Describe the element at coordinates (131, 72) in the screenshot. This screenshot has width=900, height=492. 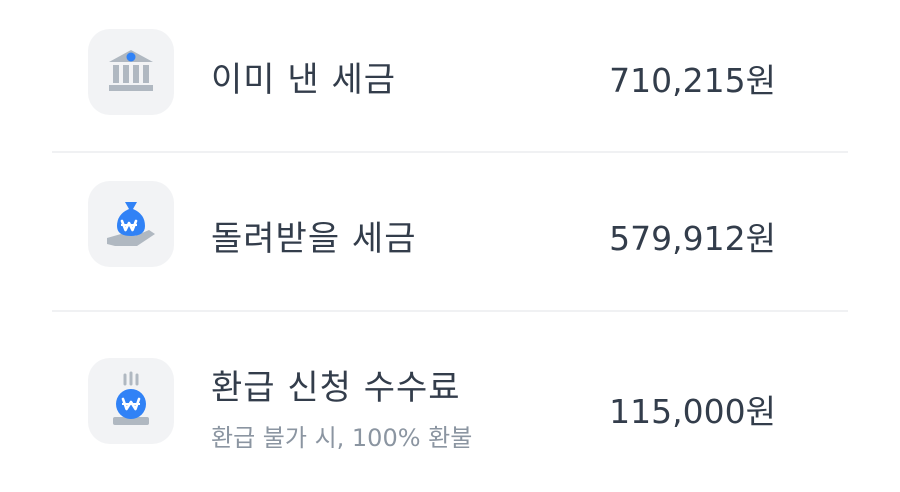
I see `bank-icon` at that location.